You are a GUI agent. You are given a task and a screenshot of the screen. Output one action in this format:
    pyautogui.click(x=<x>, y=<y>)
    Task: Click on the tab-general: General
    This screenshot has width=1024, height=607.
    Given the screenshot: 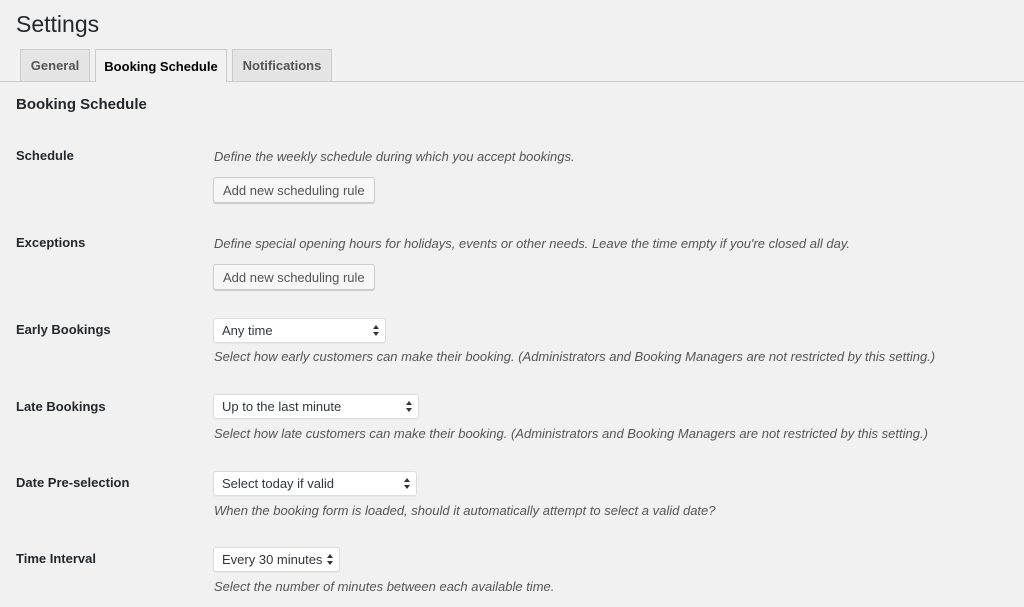 What is the action you would take?
    pyautogui.click(x=55, y=65)
    